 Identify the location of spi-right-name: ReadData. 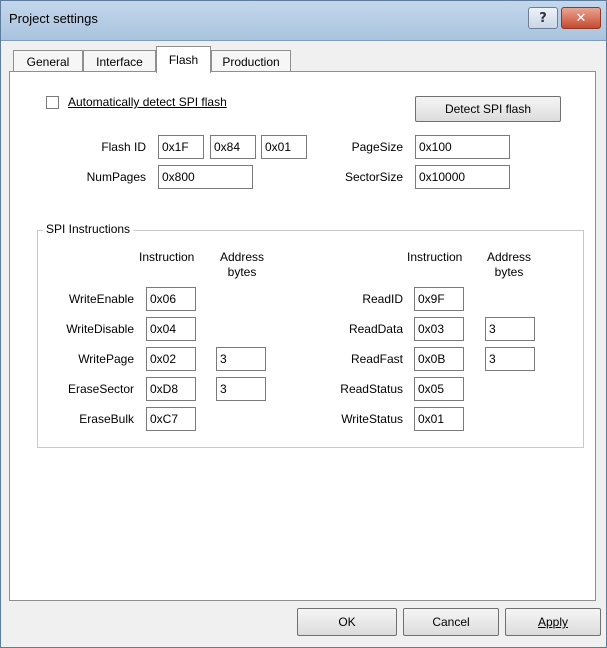
(375, 329).